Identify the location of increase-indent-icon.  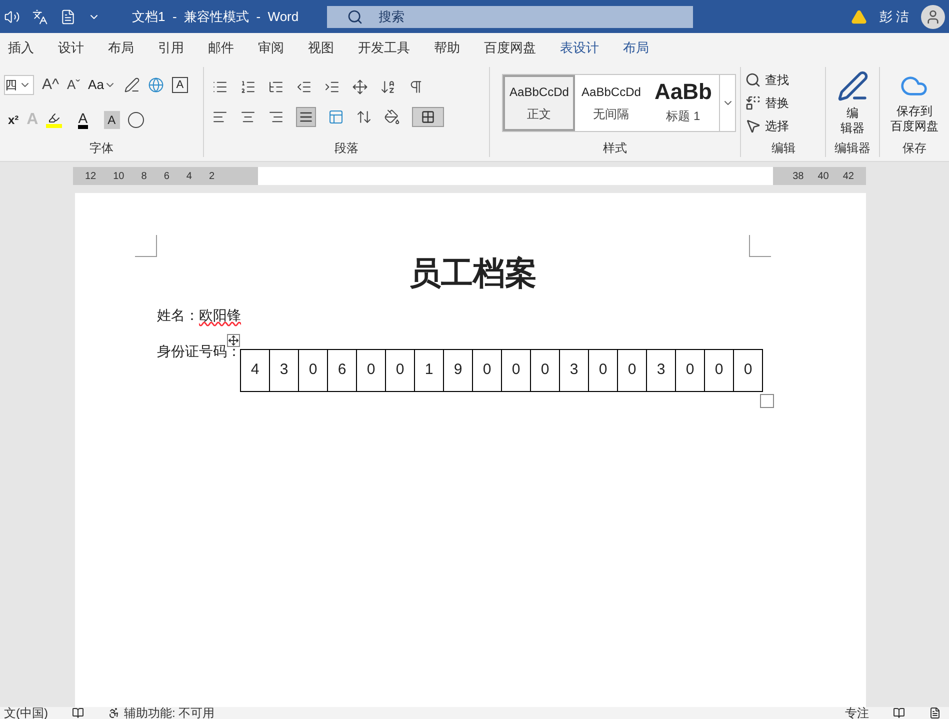
(332, 87).